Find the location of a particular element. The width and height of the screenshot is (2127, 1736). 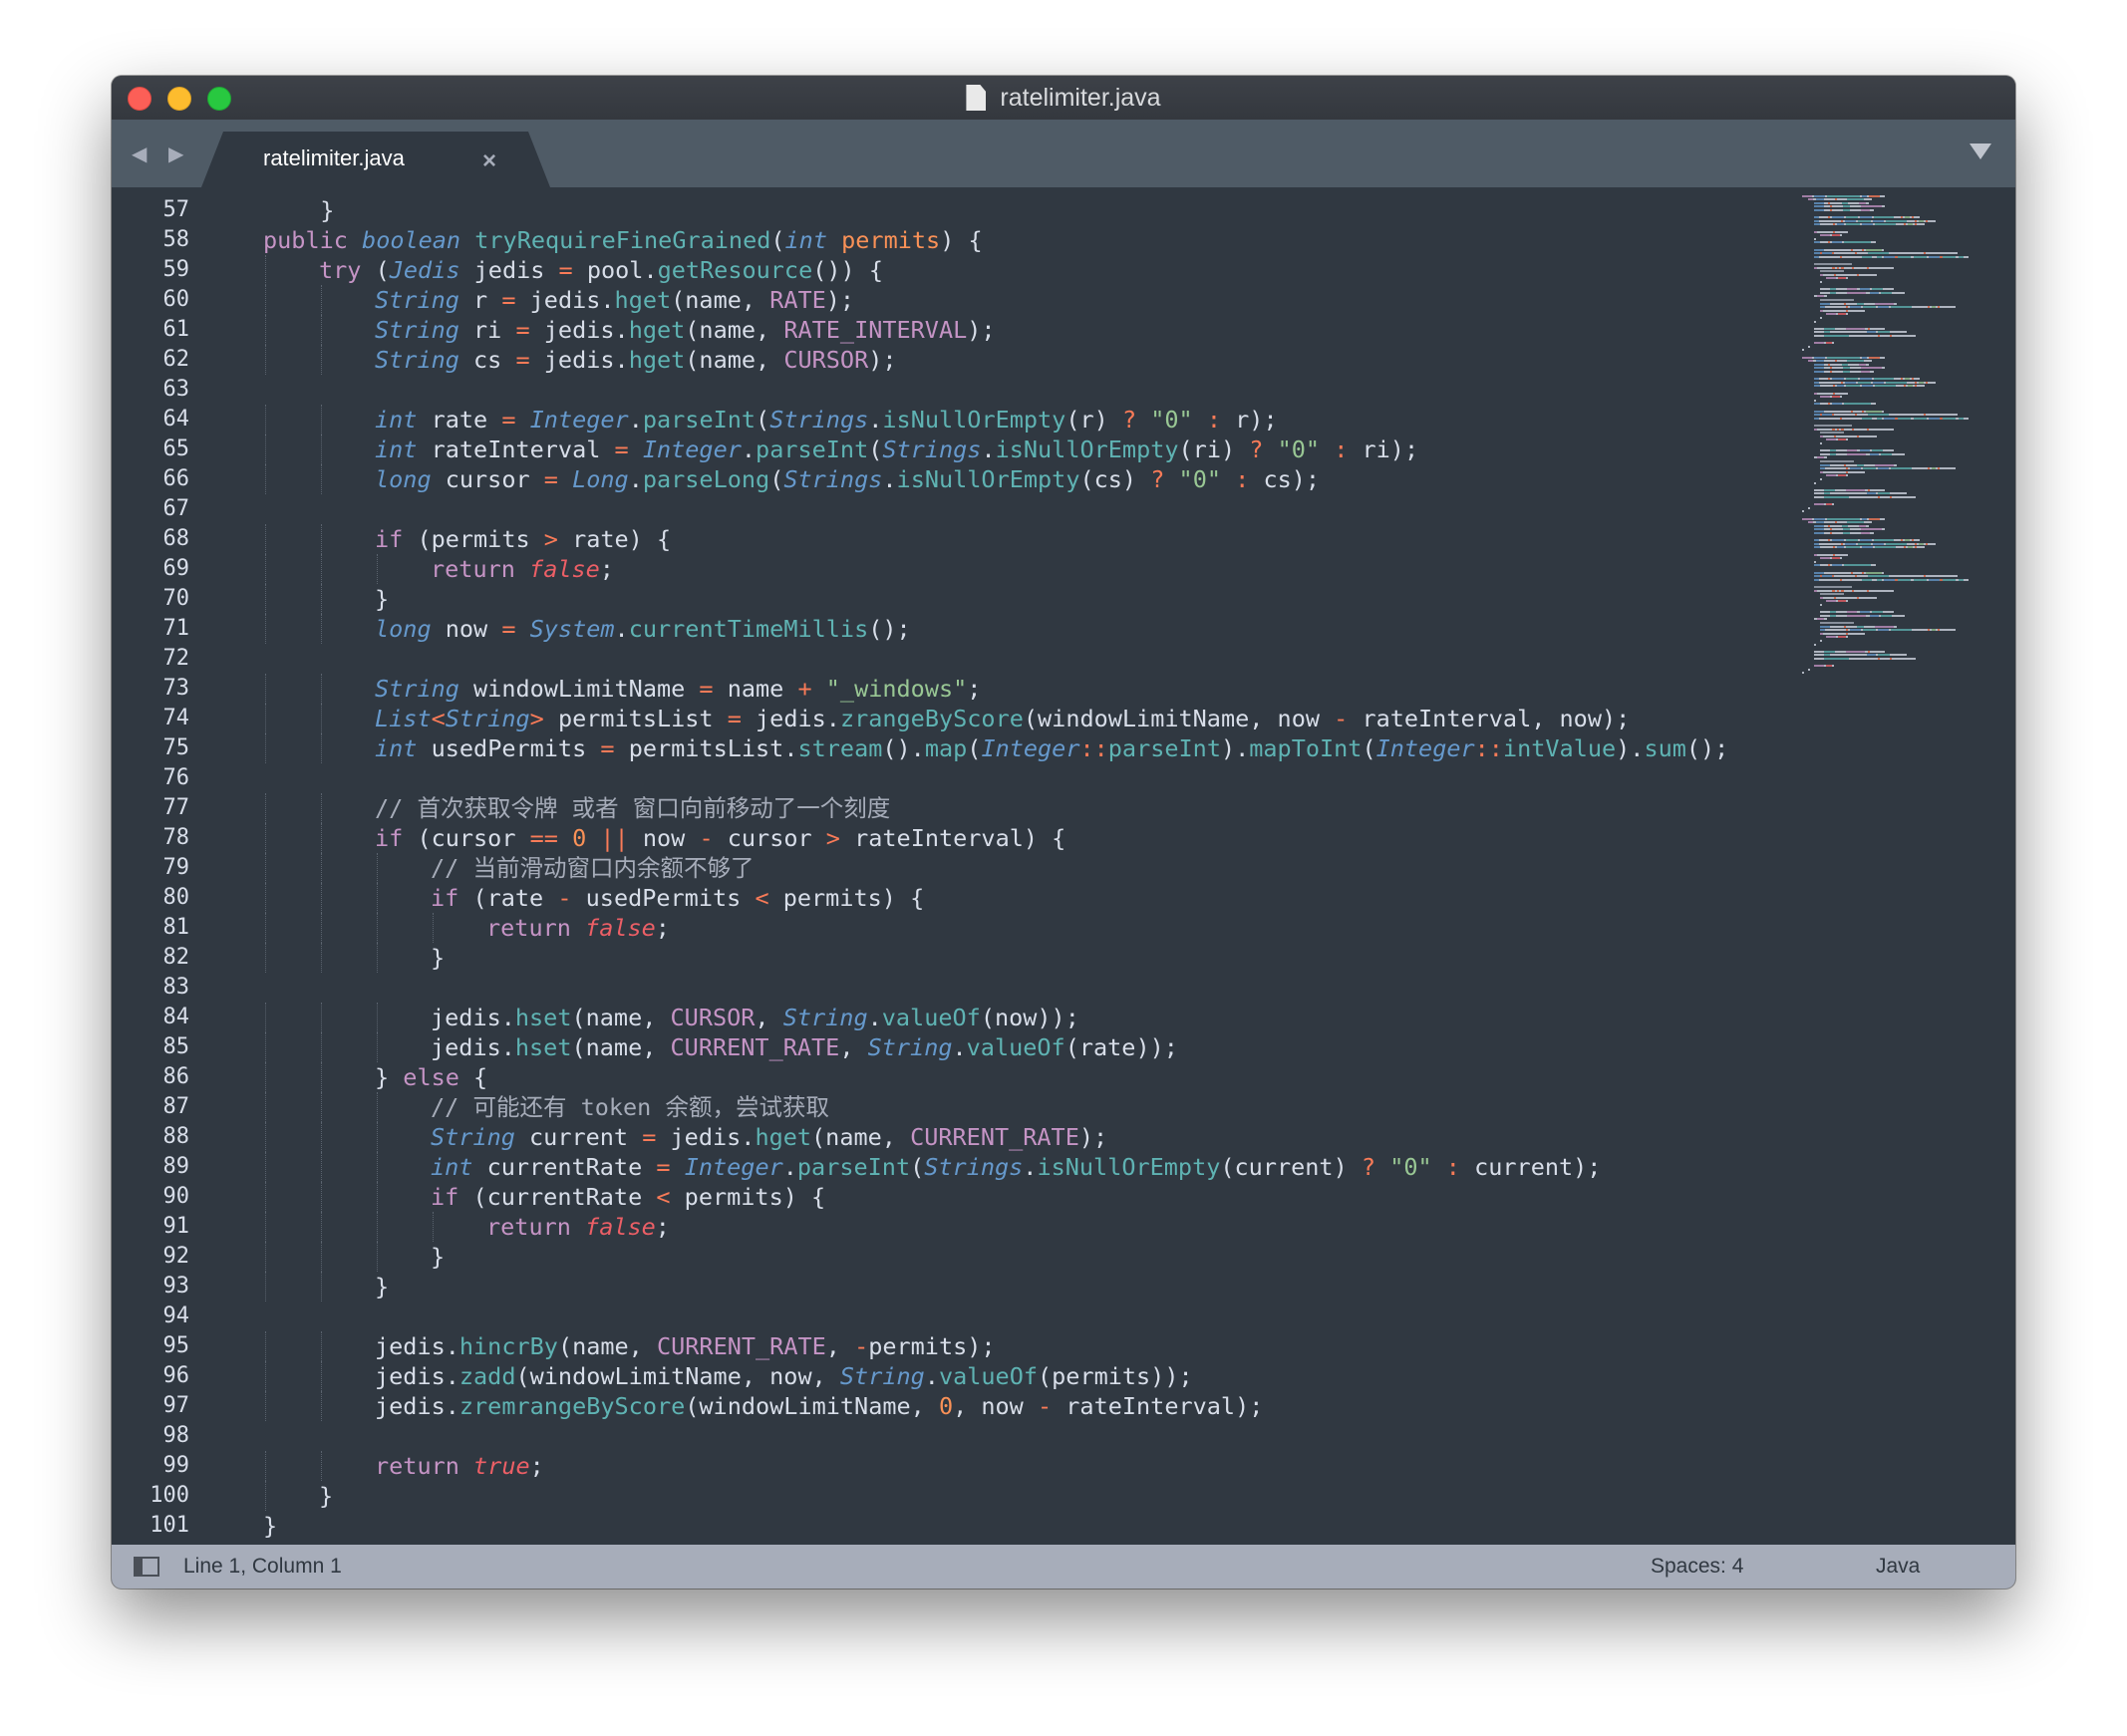

chevron-down-icon is located at coordinates (1980, 151).